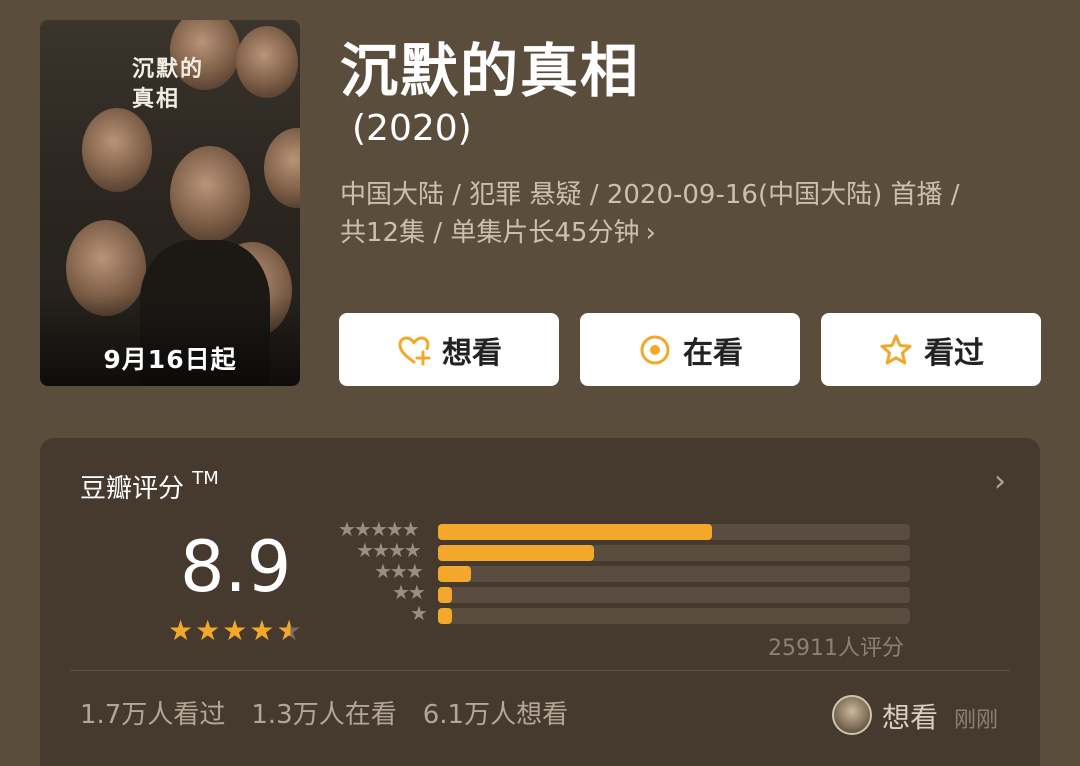 This screenshot has height=766, width=1080. I want to click on watching-button: 在看, so click(690, 349).